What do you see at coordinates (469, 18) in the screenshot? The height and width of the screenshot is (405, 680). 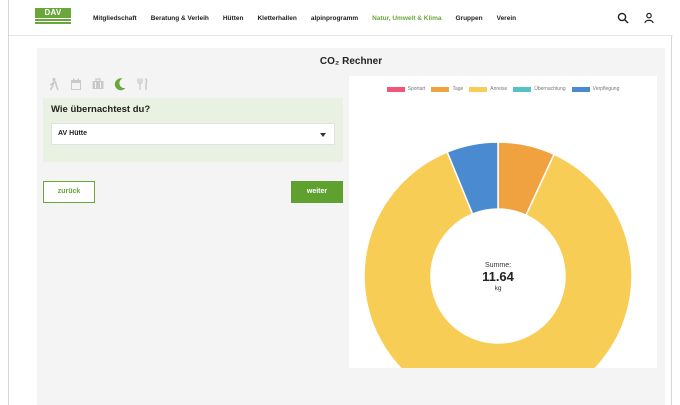 I see `nav-item-gruppen: Gruppen` at bounding box center [469, 18].